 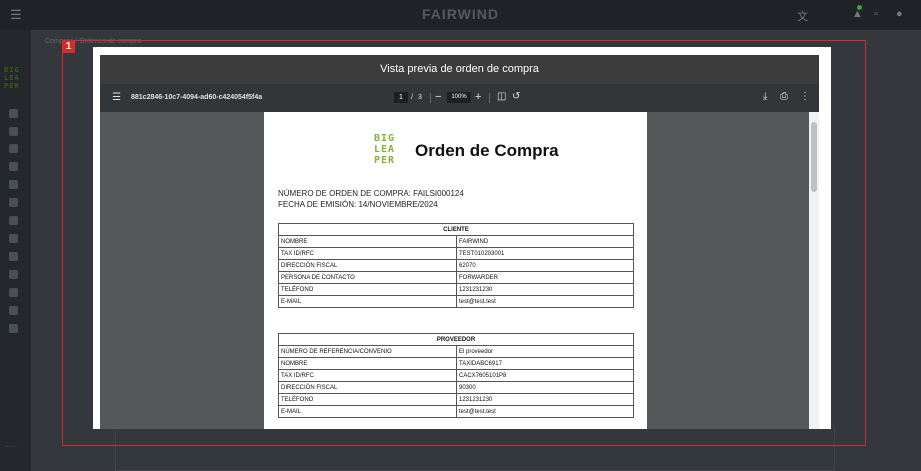 I want to click on table-row: TAX ID/RFC CACX7605101P8, so click(x=456, y=375).